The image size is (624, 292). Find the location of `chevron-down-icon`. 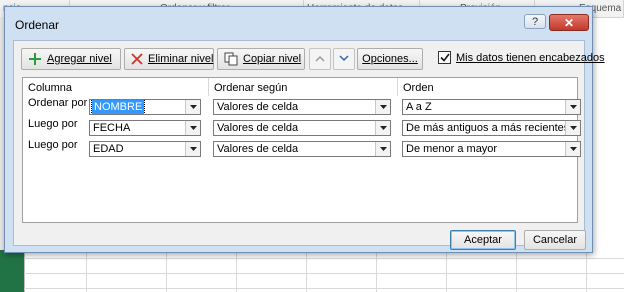

chevron-down-icon is located at coordinates (344, 59).